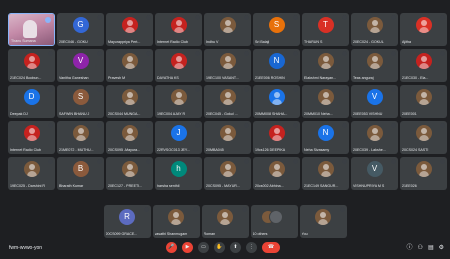 This screenshot has width=450, height=259. Describe the element at coordinates (423, 29) in the screenshot. I see `participant-tile: Ajitha` at that location.